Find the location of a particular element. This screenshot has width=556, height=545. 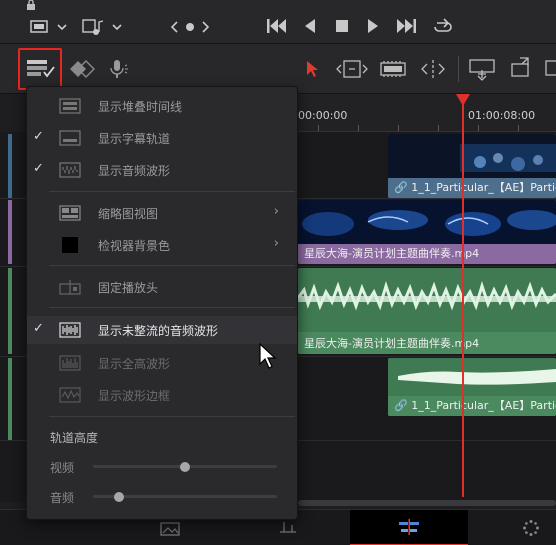

video-height-label: 视频 is located at coordinates (62, 468).